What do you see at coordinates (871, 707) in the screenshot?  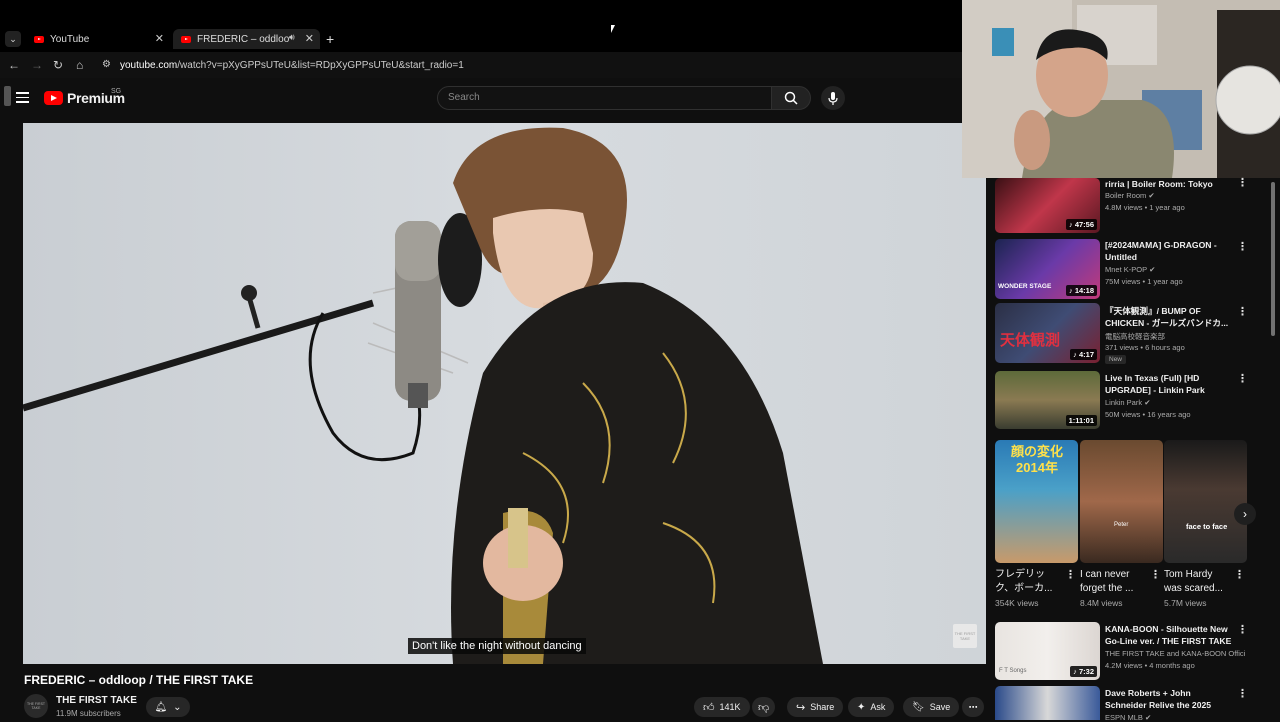 I see `ask-button: ✦ Ask` at bounding box center [871, 707].